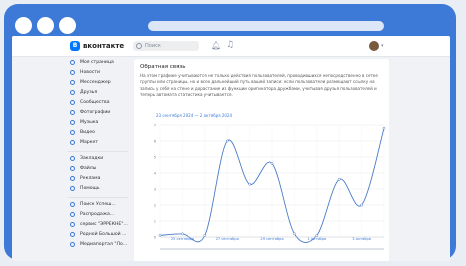  I want to click on sidebar-item-label: Закладки, so click(92, 158).